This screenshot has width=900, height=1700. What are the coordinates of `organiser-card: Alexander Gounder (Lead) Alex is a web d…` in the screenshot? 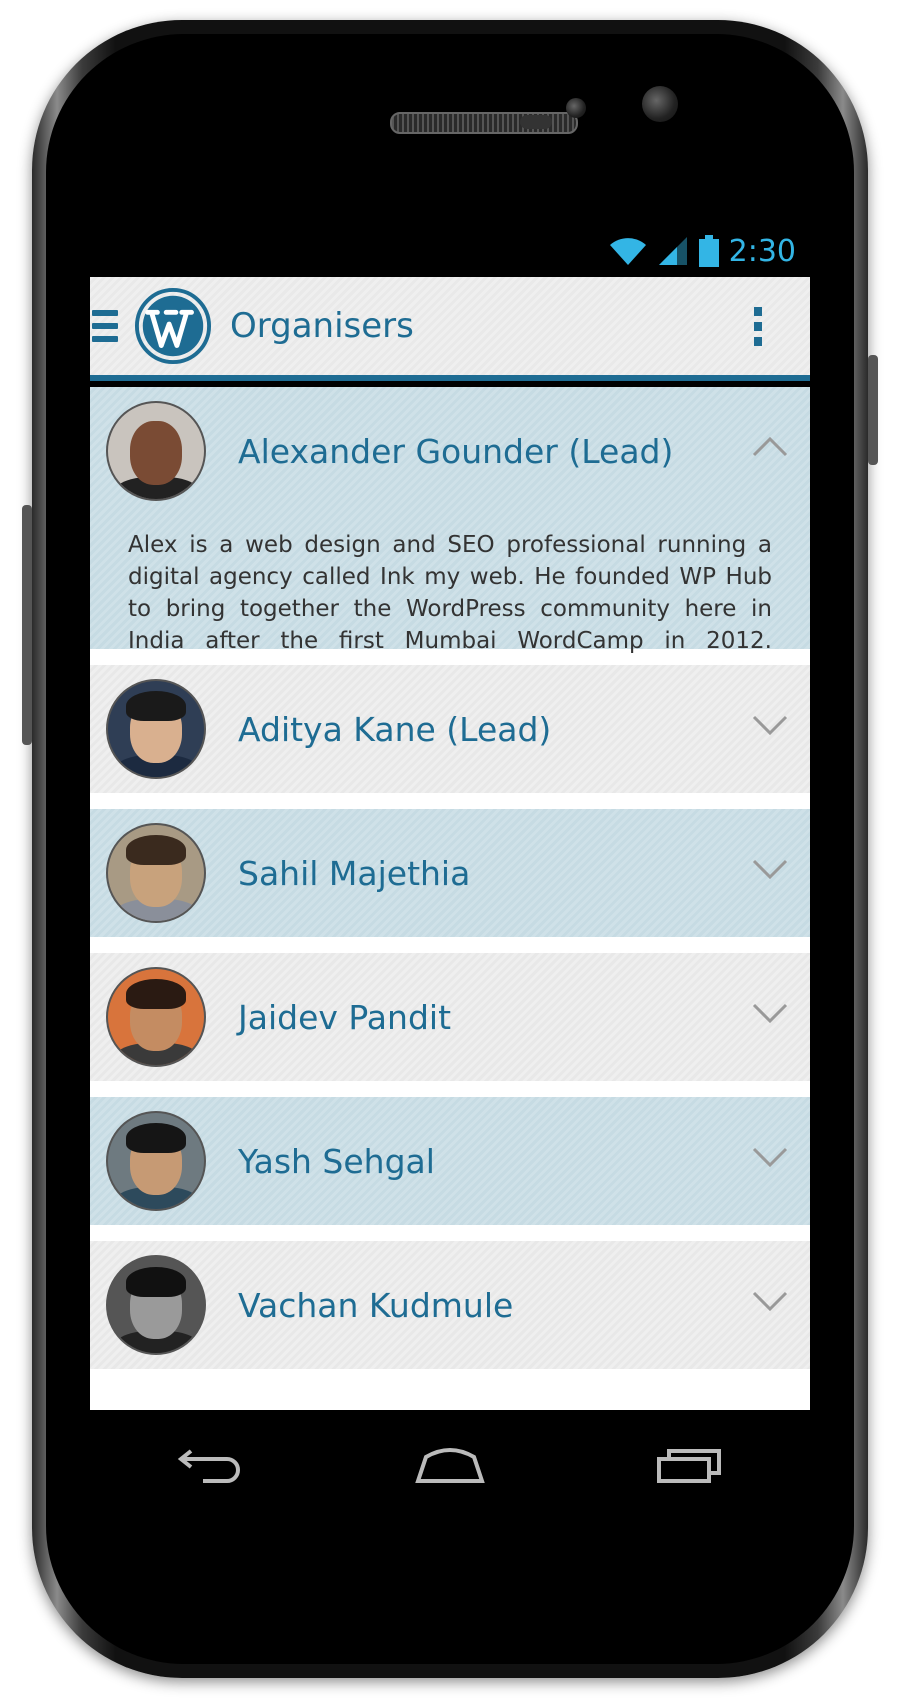 It's located at (450, 520).